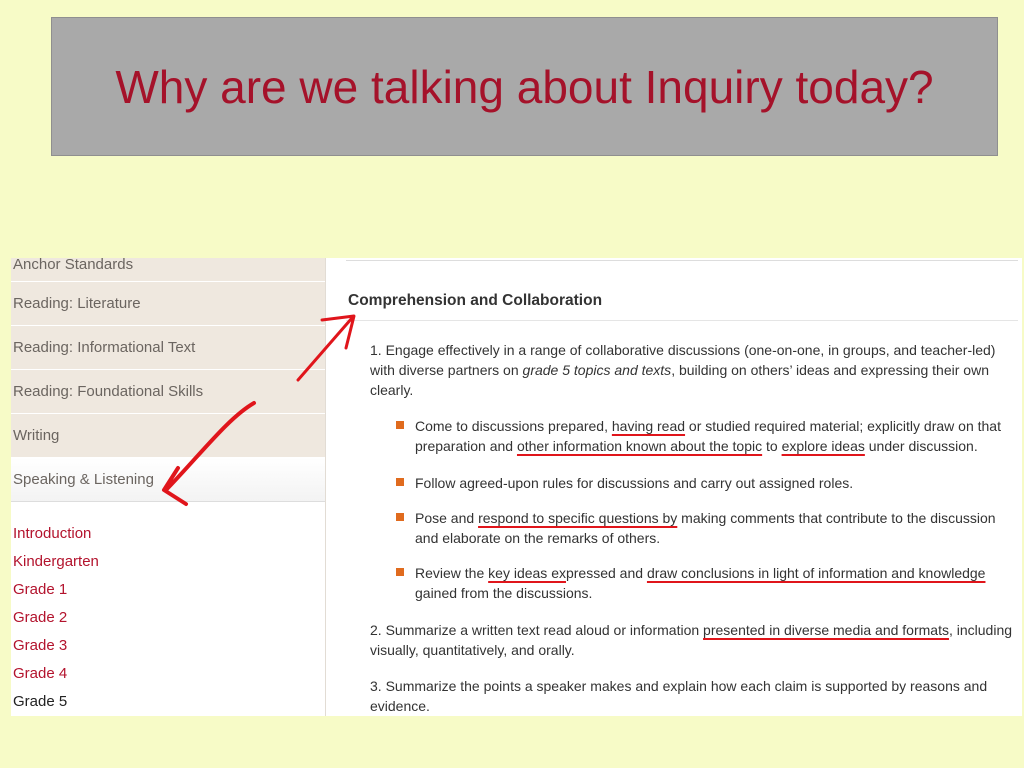 The width and height of the screenshot is (1024, 768). I want to click on text: Come to discussions prepared,, so click(513, 426).